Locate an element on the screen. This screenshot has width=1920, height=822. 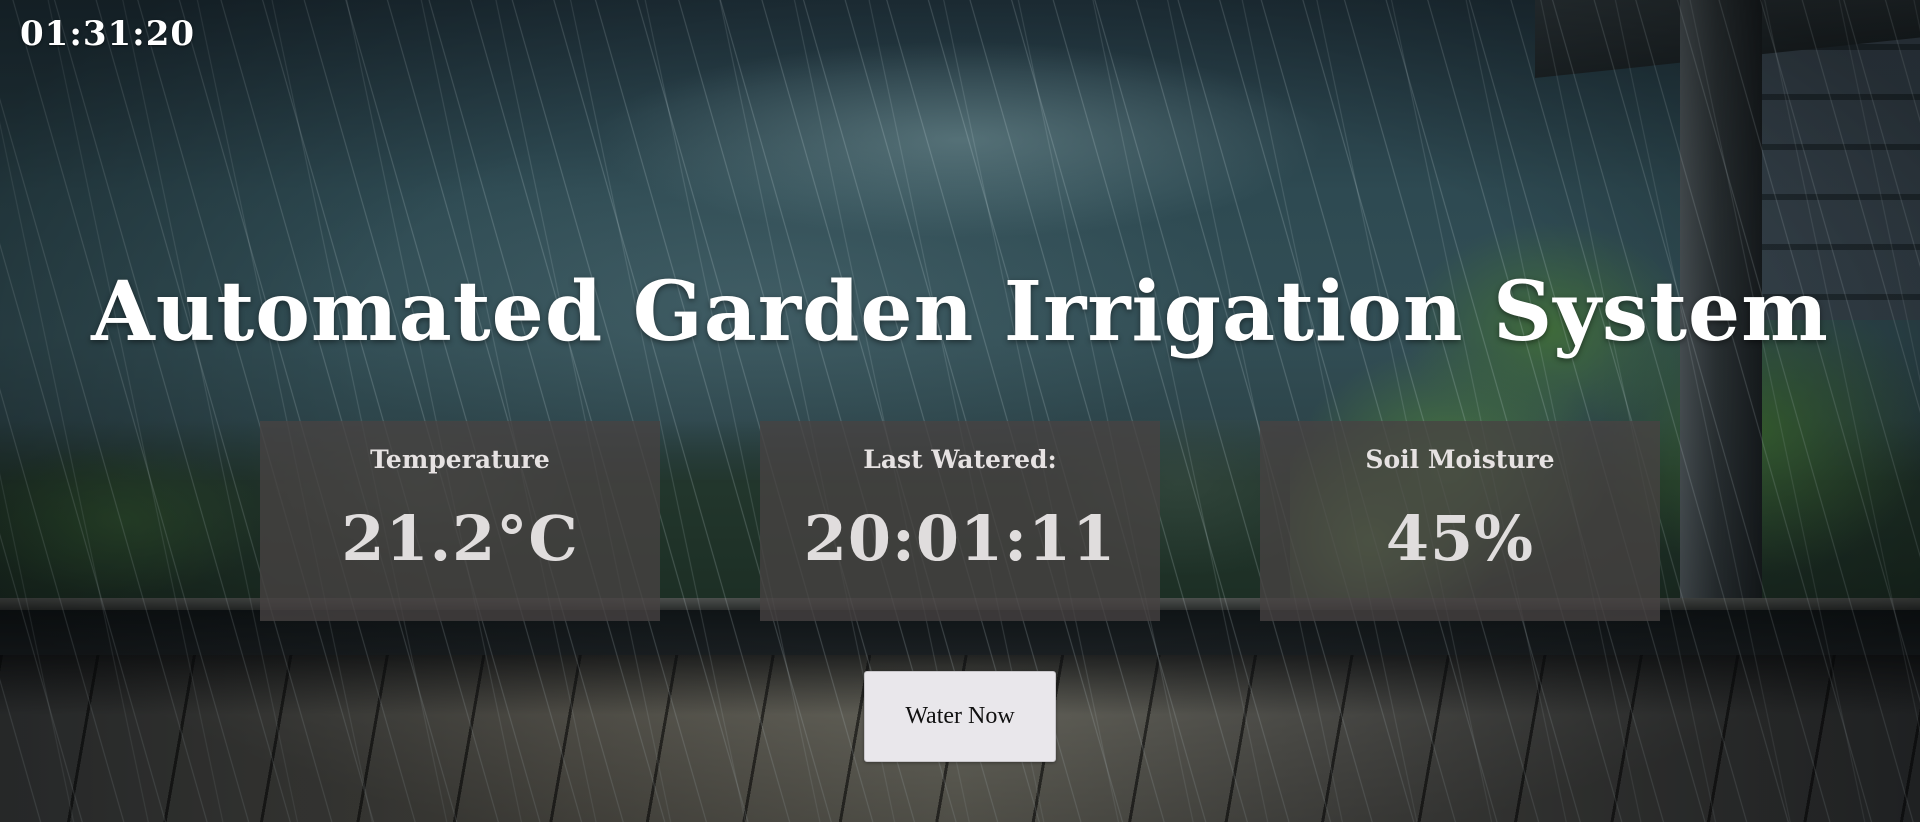
temperature-card: Temperature 21.2°C is located at coordinates (460, 521).